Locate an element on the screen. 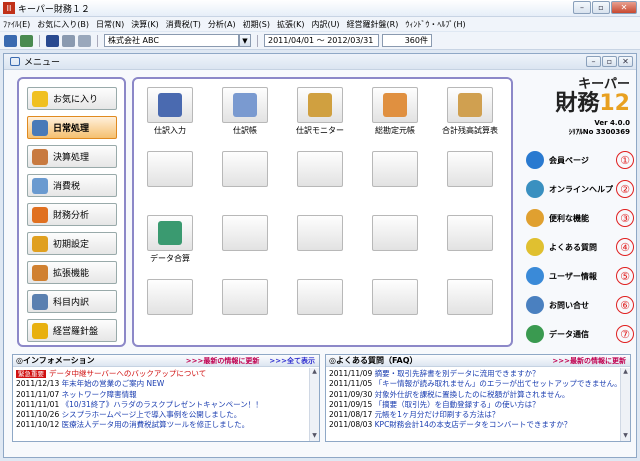  category-panel: お気に入り日常処理決算処理消費税財務分析初期設定拡張機能科目内訳経営羅針盤 is located at coordinates (71, 212).